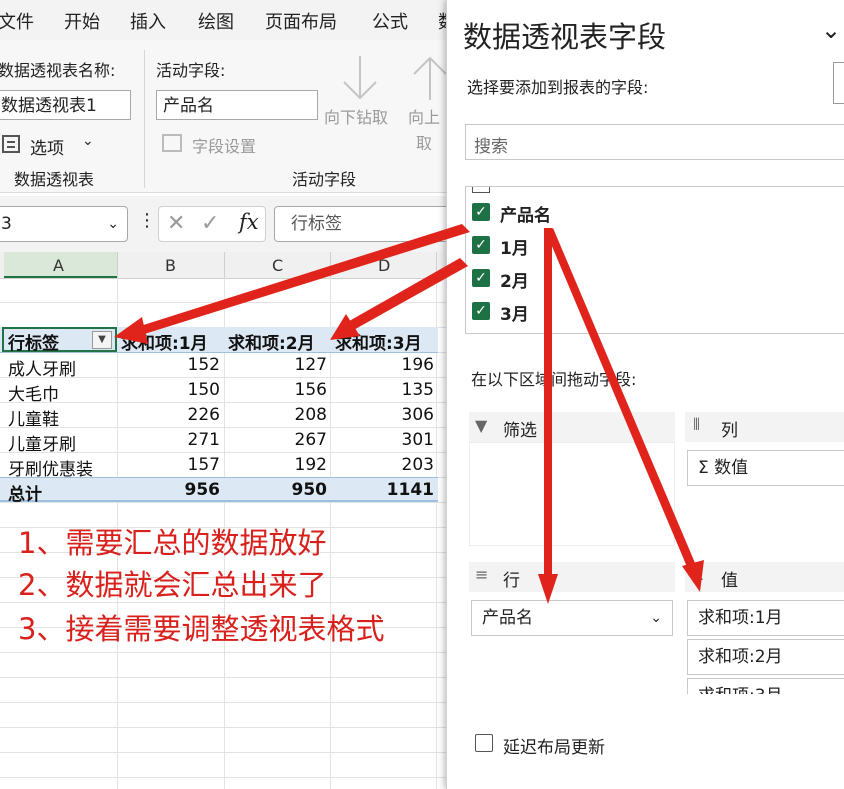 This screenshot has width=844, height=789. I want to click on pivot-name-input: 数据透视表1, so click(65, 105).